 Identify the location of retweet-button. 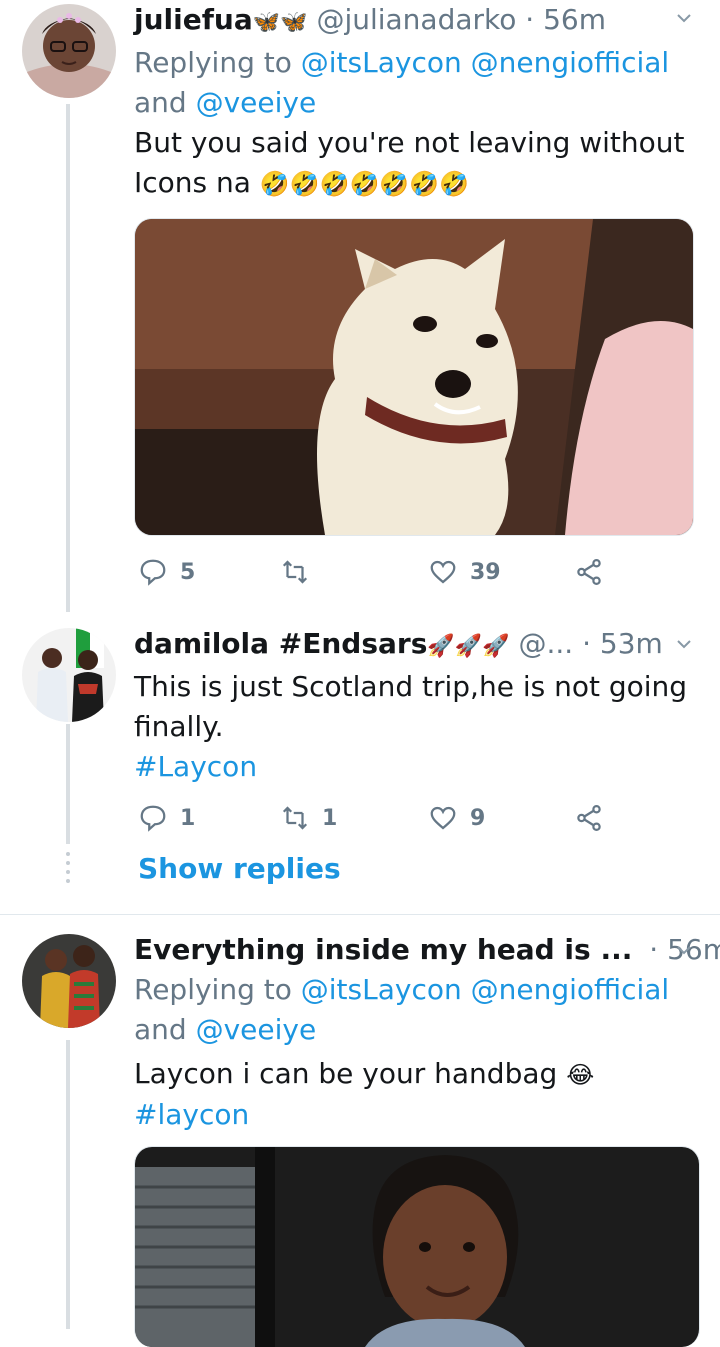
(301, 572).